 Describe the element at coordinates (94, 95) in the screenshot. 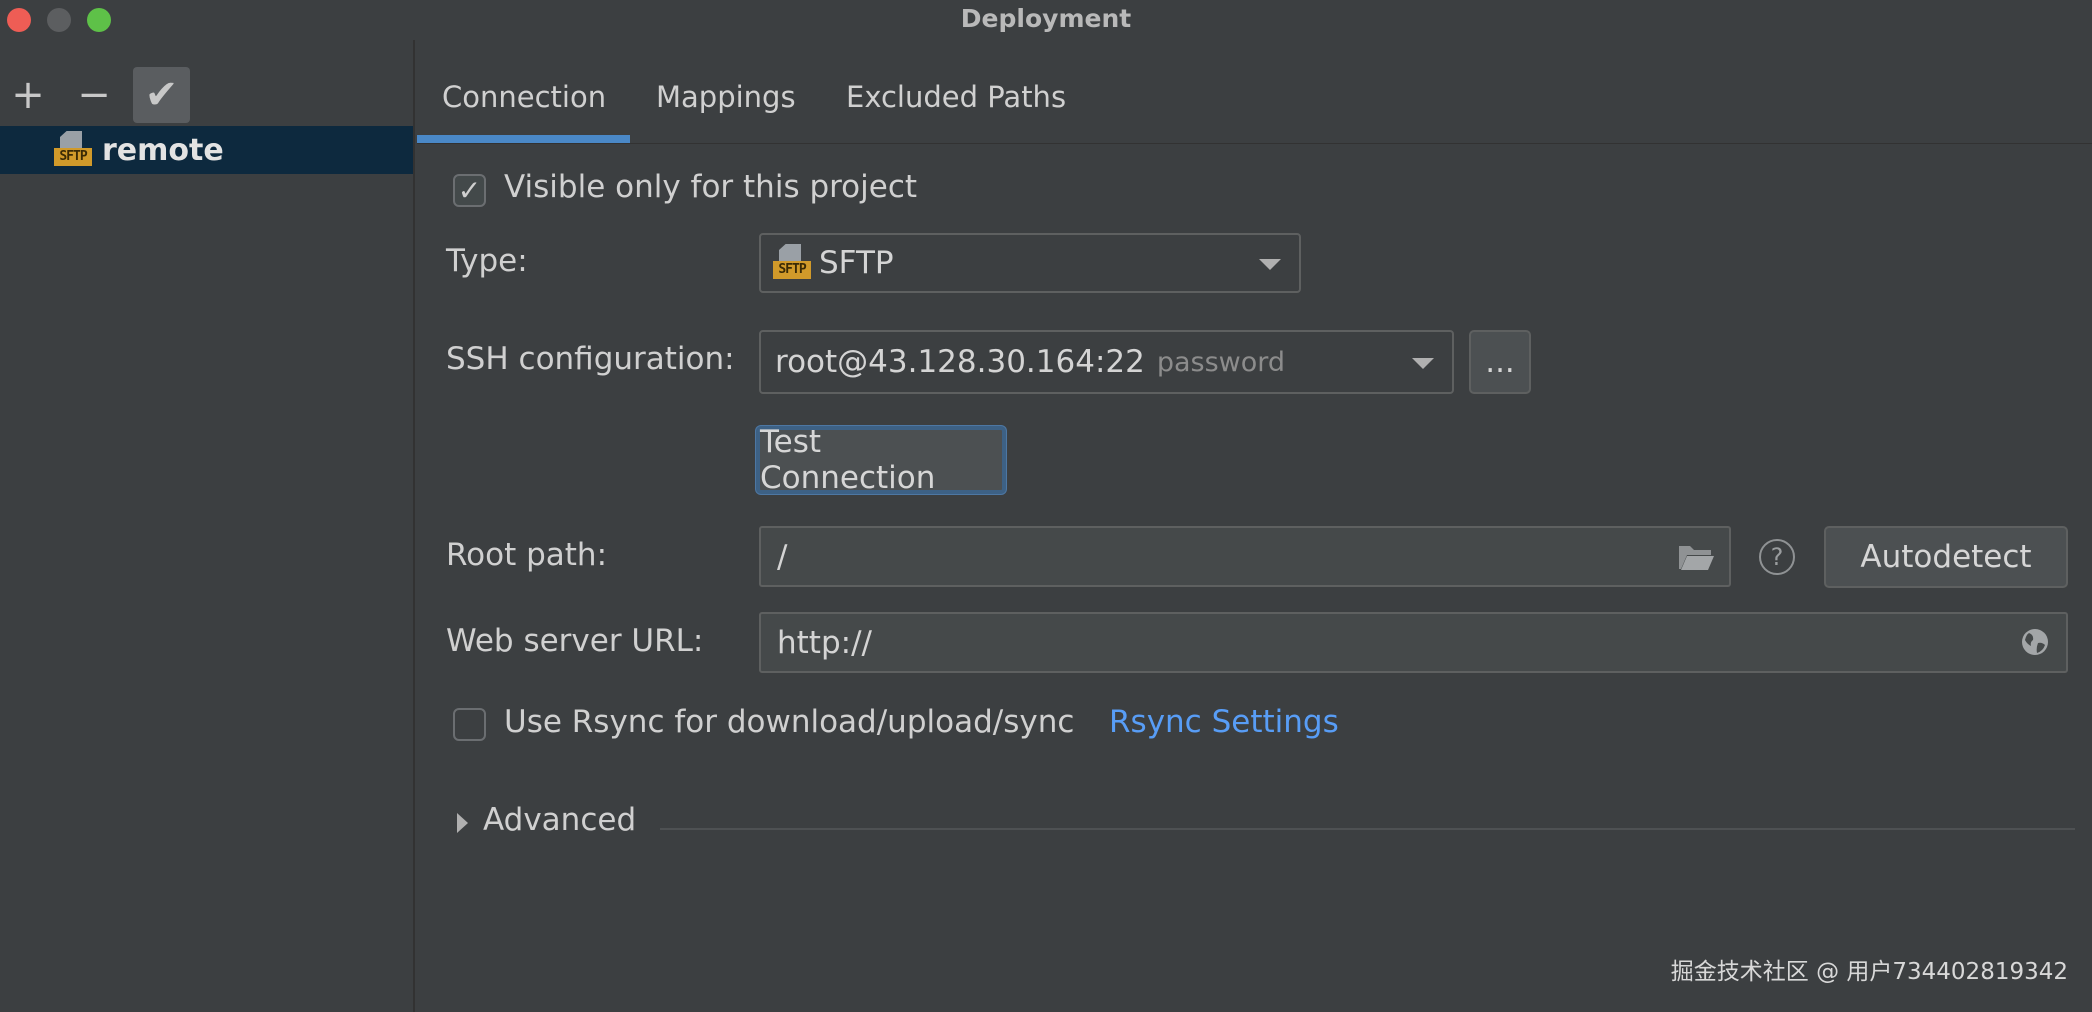

I see `remove-server-button: −` at that location.